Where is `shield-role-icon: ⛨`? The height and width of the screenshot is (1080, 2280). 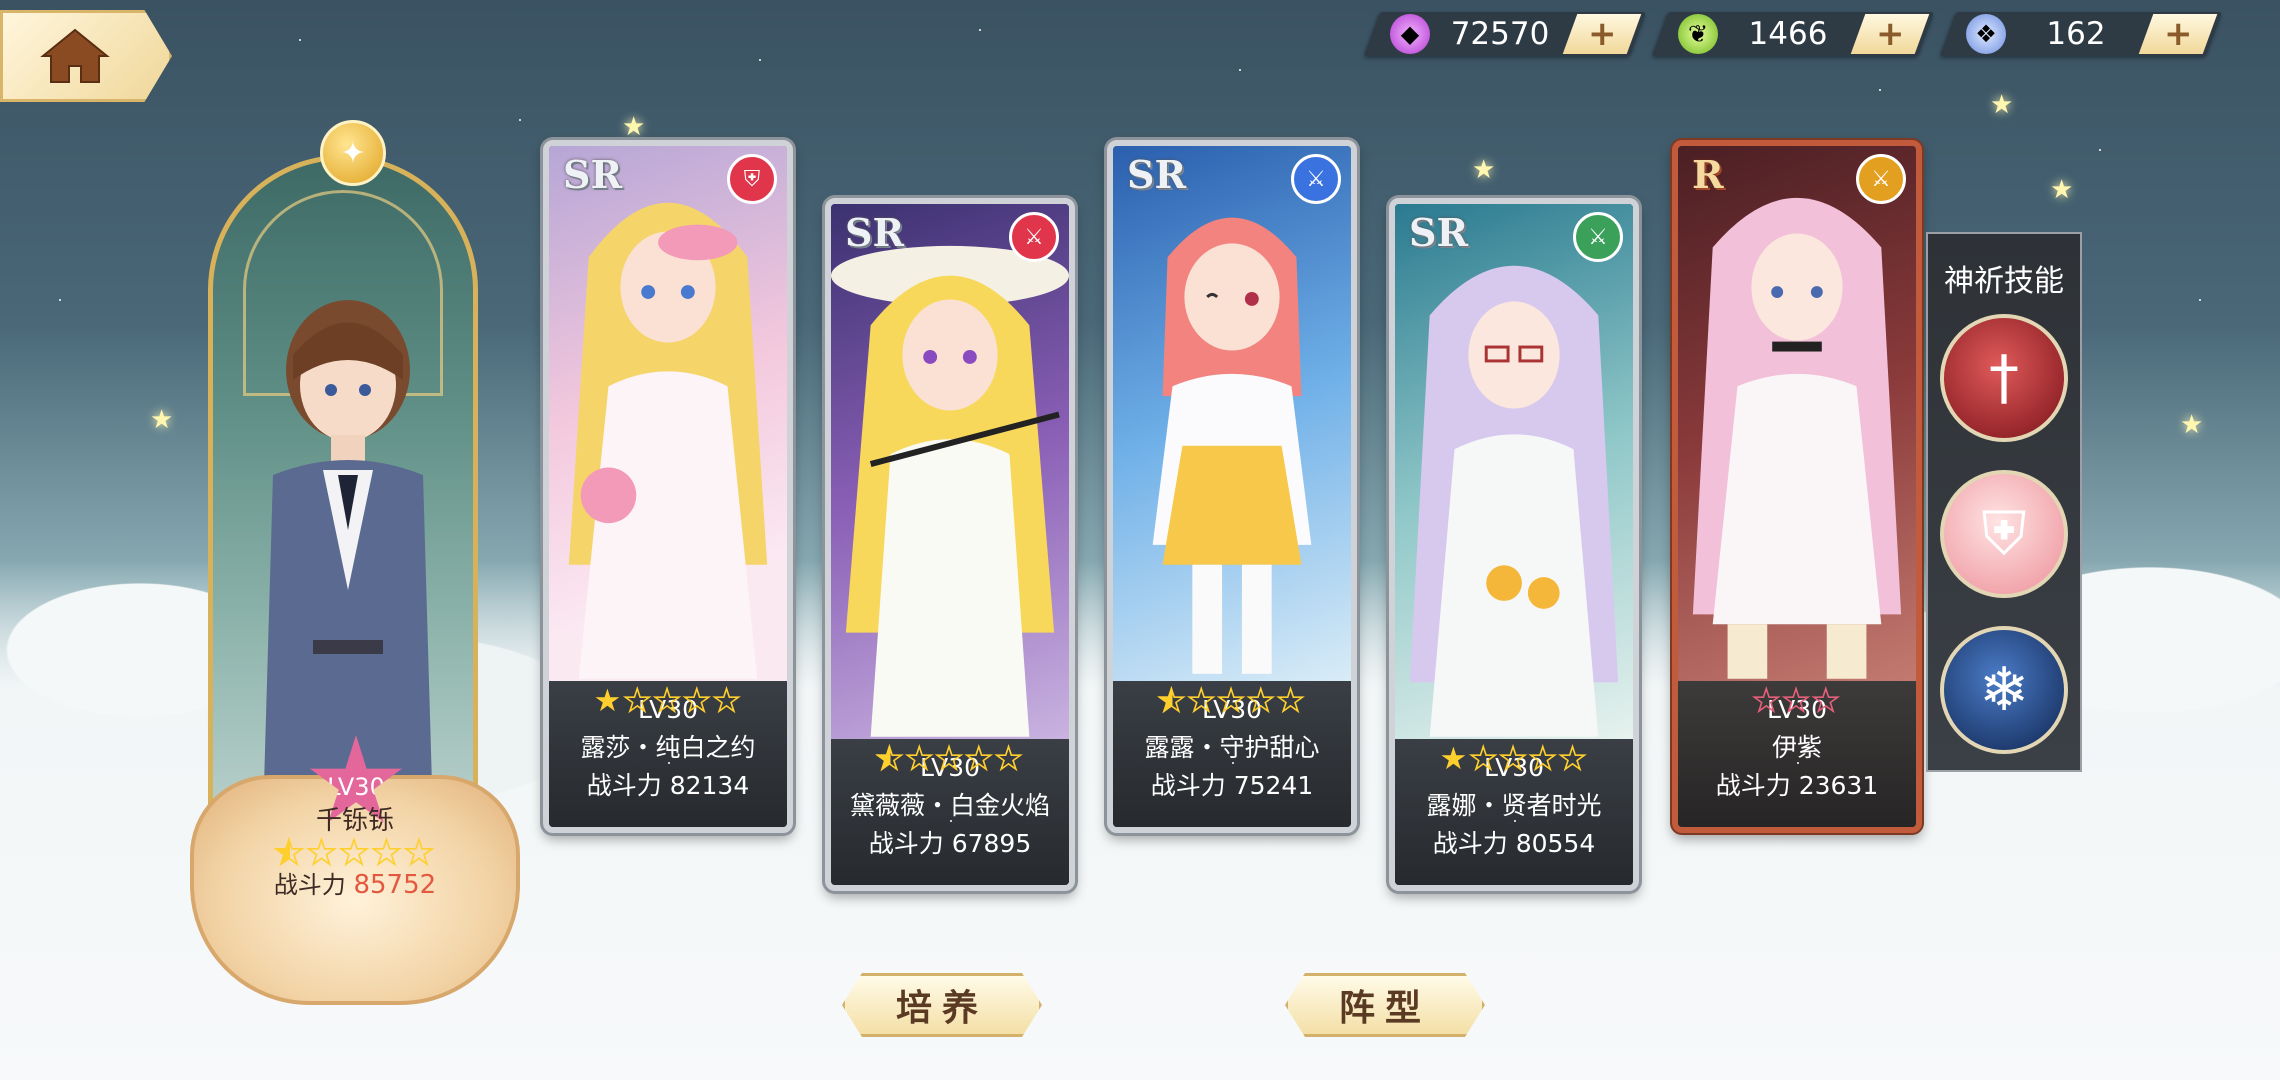 shield-role-icon: ⛨ is located at coordinates (752, 179).